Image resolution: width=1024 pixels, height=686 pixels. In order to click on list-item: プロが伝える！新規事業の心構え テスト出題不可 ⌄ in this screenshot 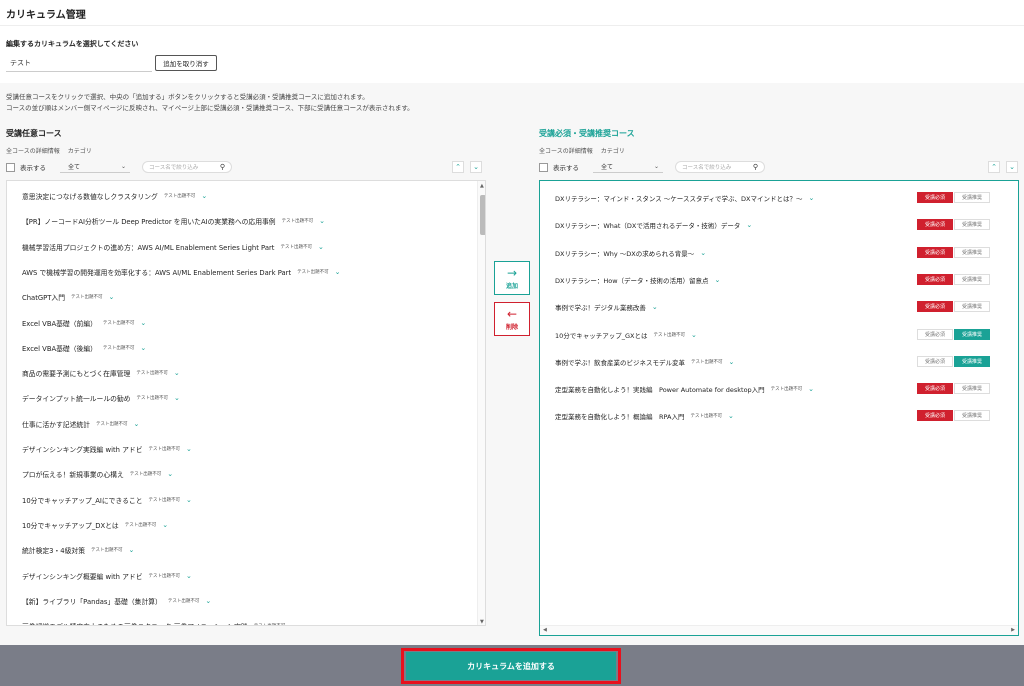, I will do `click(97, 474)`.